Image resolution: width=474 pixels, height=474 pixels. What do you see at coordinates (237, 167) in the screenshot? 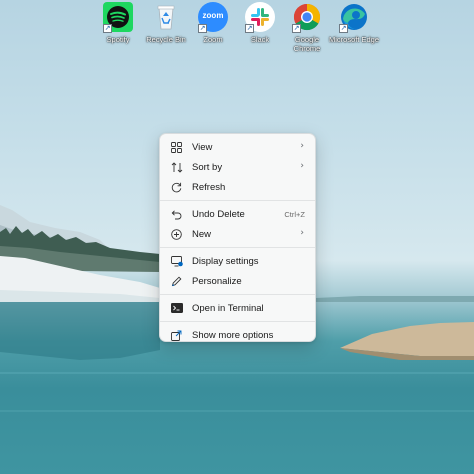
I see `menu-item-sort-by: Sort by ›` at bounding box center [237, 167].